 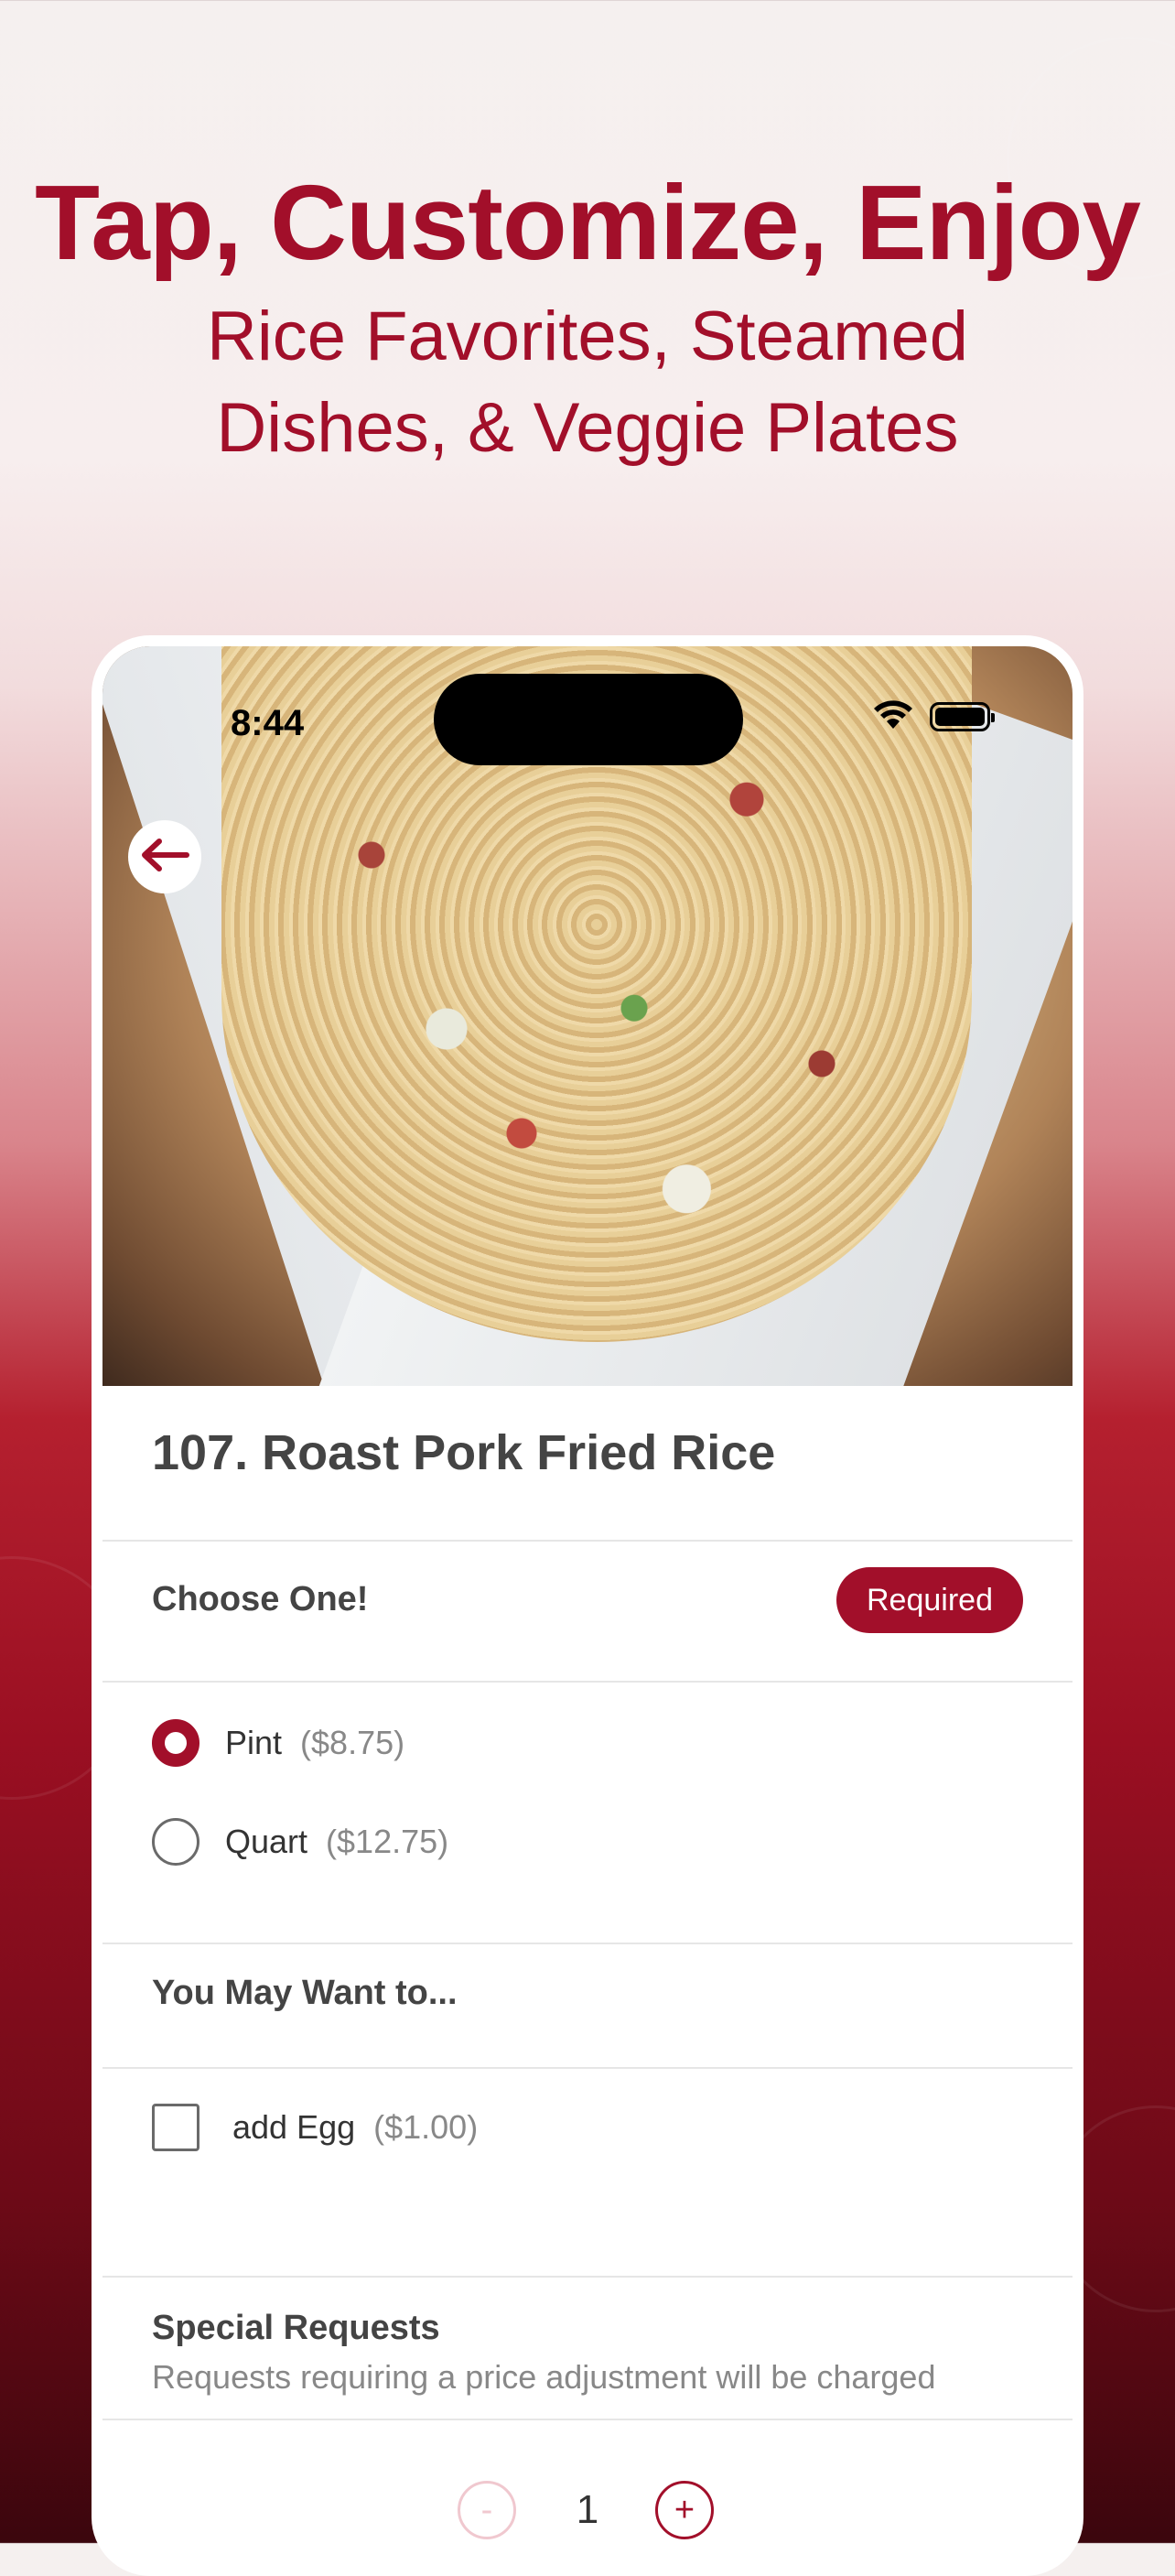 I want to click on increment-button: +, so click(x=684, y=2510).